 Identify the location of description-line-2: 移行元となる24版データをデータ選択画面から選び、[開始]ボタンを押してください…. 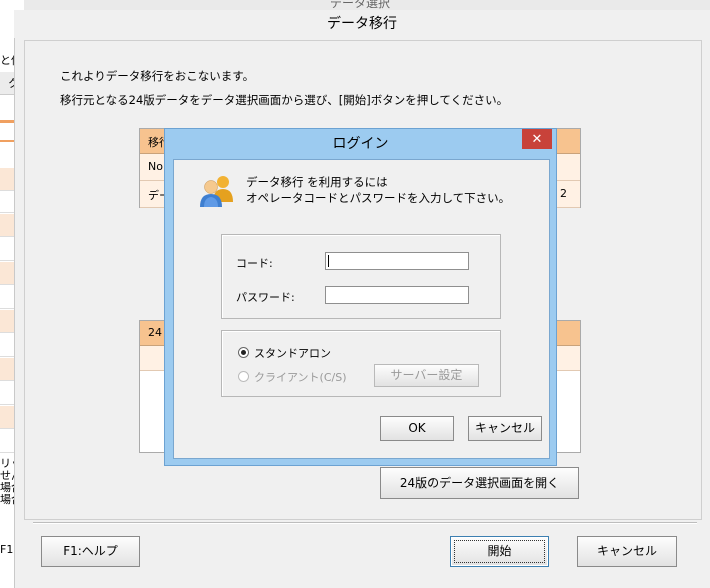
(284, 100).